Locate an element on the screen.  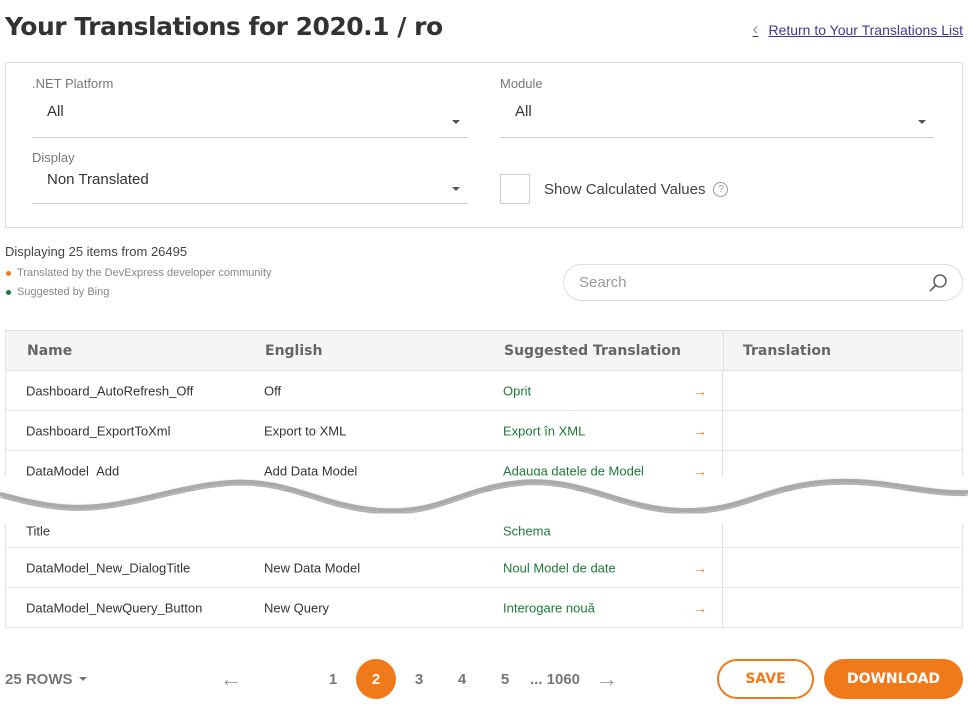
help-icon: ? is located at coordinates (721, 189).